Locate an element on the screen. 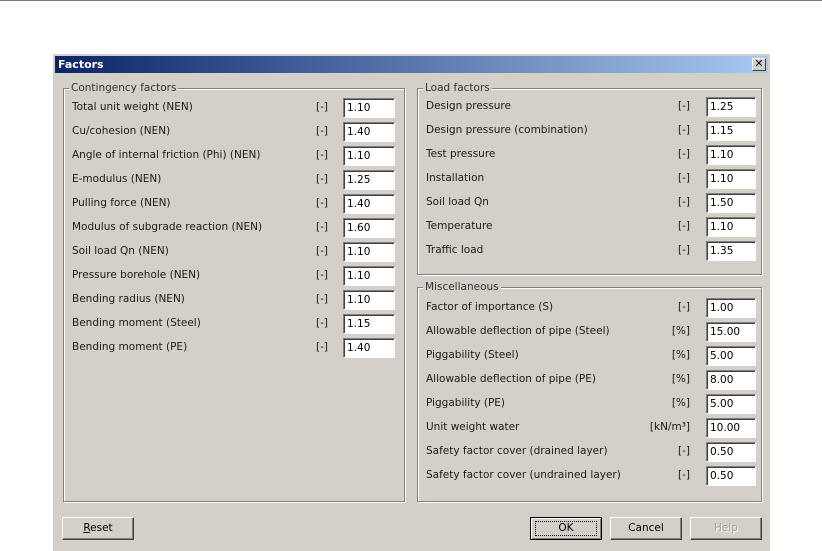 The width and height of the screenshot is (822, 551). load-row-label: Soil load Qn is located at coordinates (457, 202).